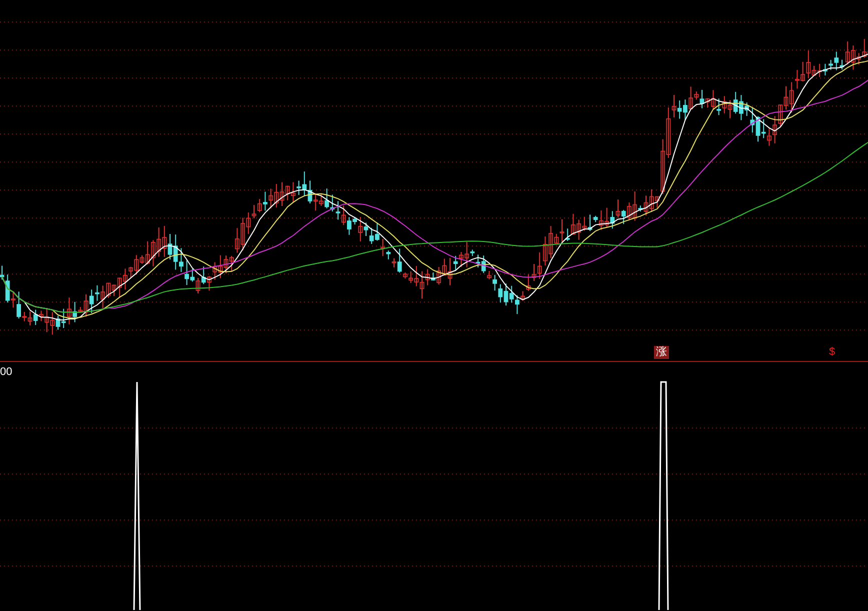  I want to click on signal-marker: $, so click(832, 352).